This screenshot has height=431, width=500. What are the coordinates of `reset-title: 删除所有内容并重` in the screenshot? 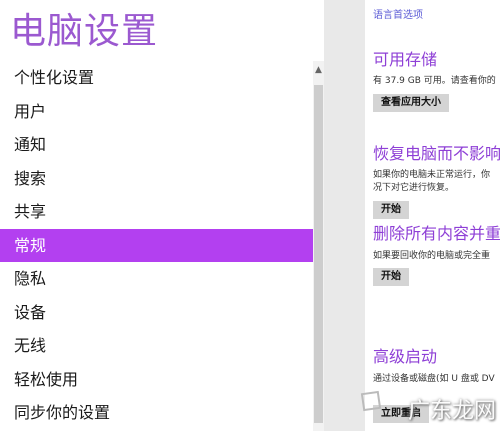 It's located at (436, 233).